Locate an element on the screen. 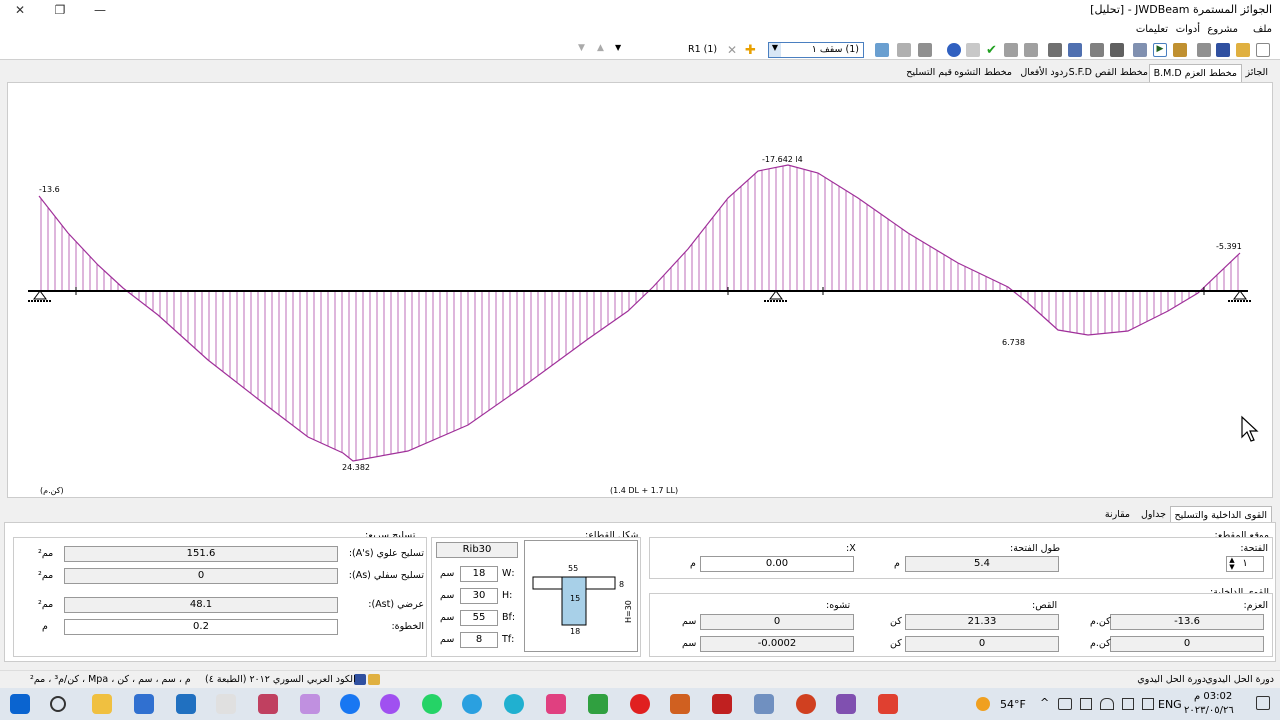  deflection-label: تشوه: is located at coordinates (838, 605).